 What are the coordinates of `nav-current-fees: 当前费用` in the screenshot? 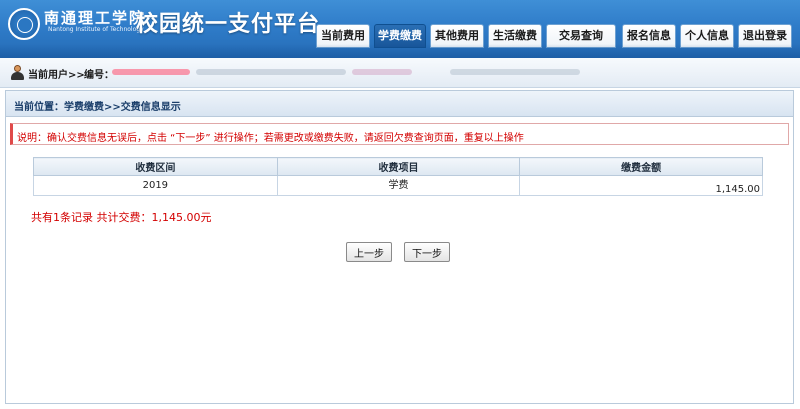 It's located at (343, 36).